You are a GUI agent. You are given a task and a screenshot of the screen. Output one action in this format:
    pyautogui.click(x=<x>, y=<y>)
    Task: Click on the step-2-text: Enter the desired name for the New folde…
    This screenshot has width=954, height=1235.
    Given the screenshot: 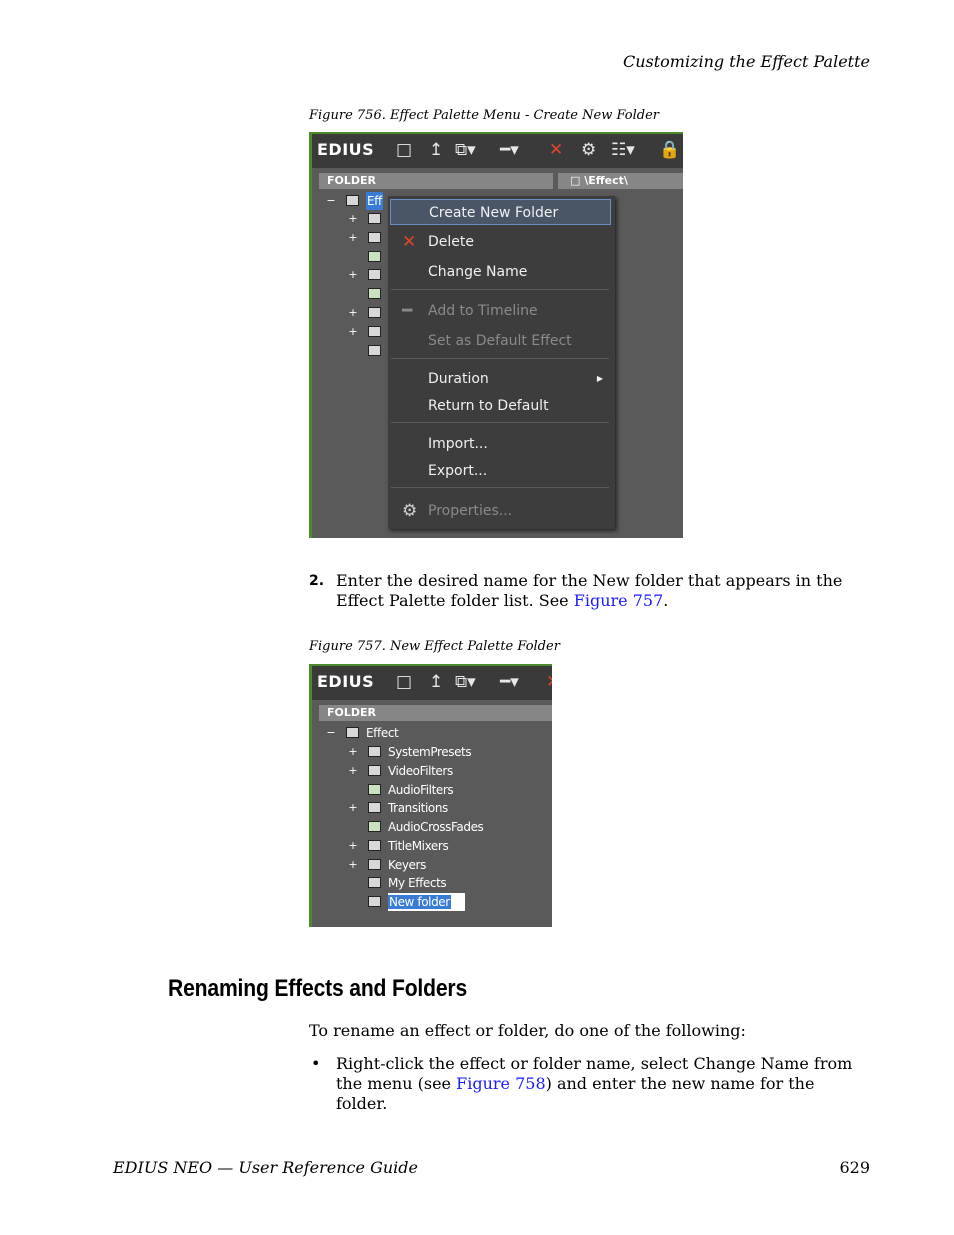 What is the action you would take?
    pyautogui.click(x=601, y=591)
    